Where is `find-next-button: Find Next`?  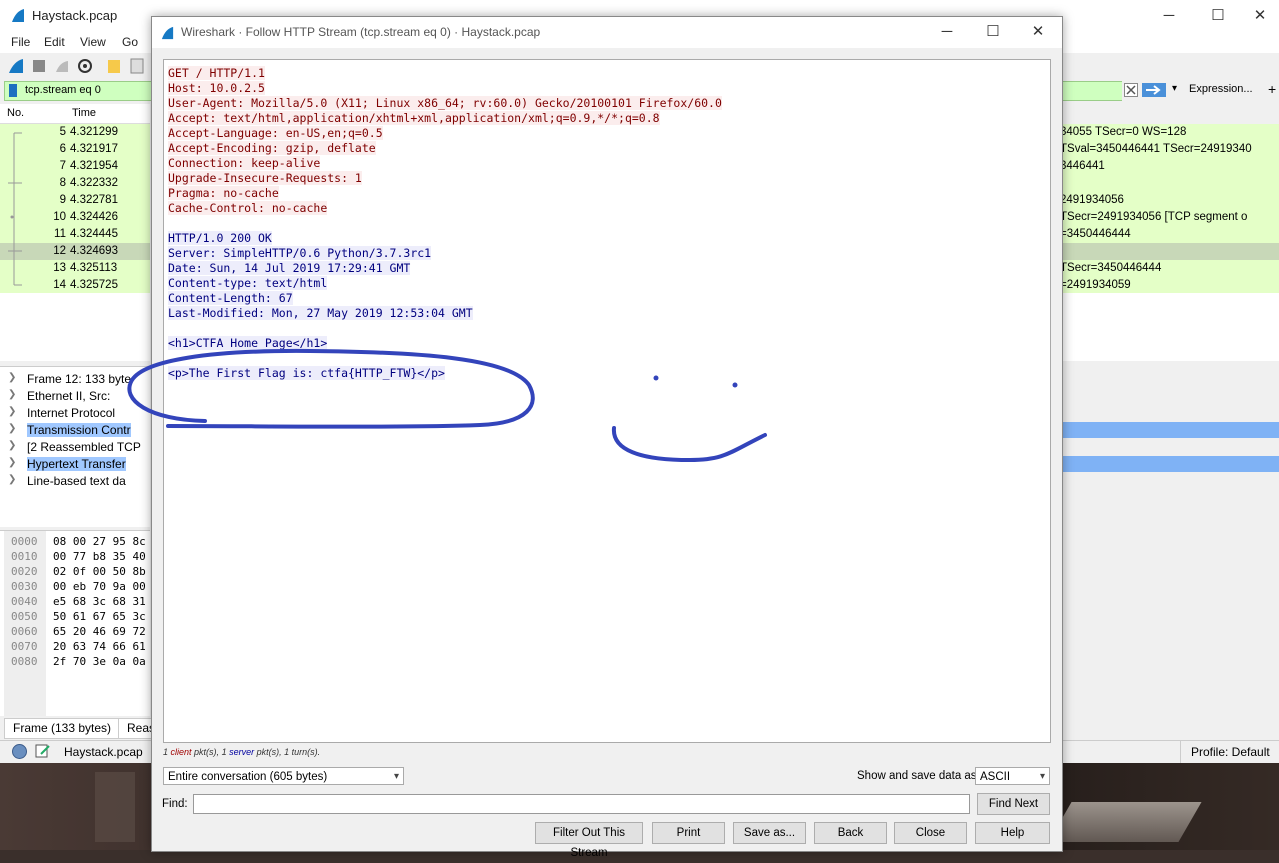 find-next-button: Find Next is located at coordinates (1013, 804).